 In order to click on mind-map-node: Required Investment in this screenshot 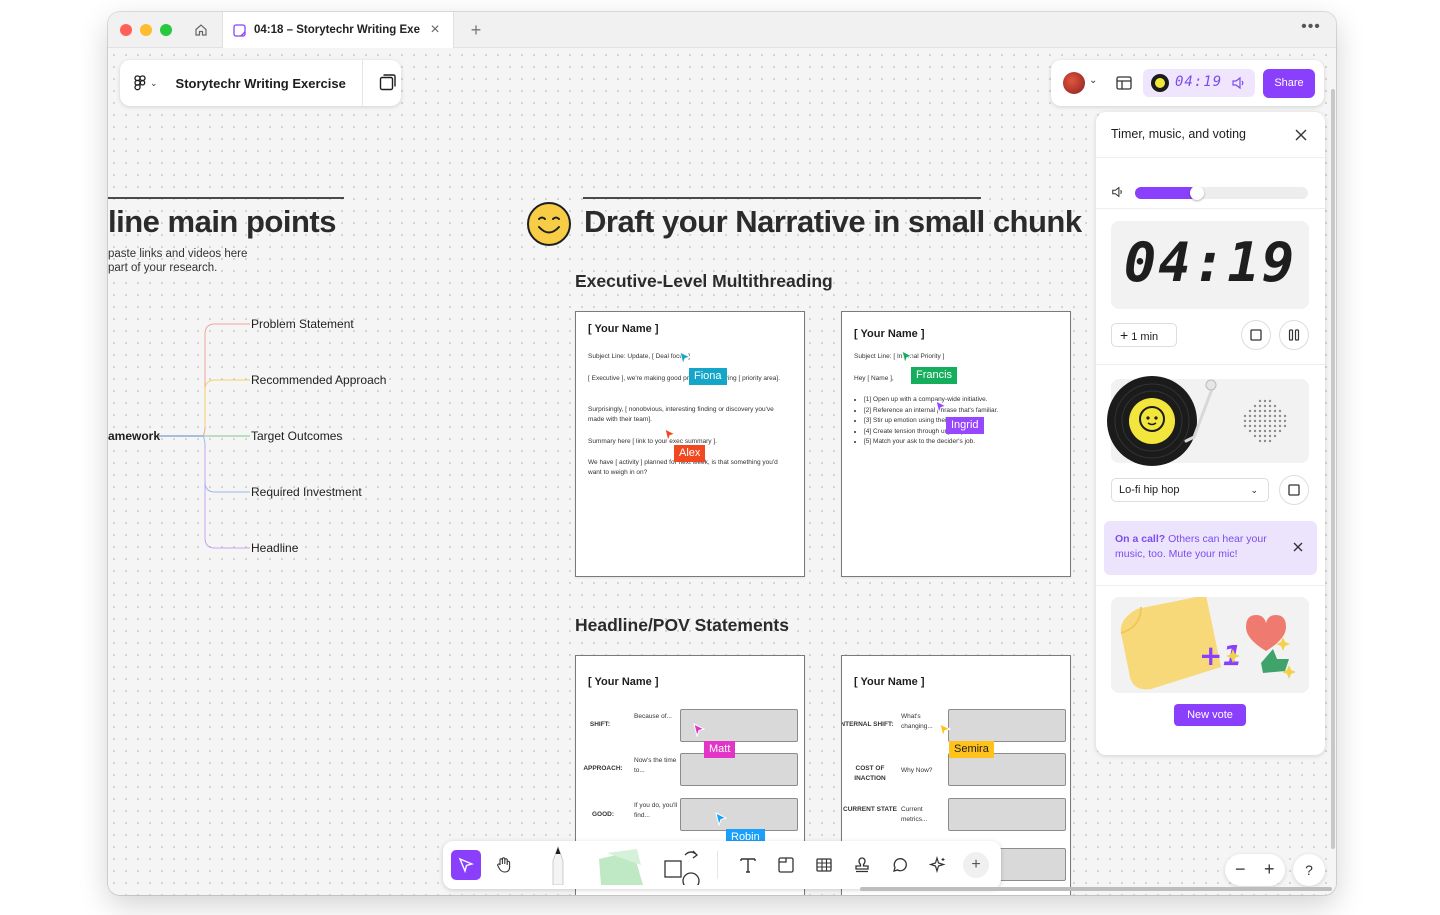, I will do `click(306, 492)`.